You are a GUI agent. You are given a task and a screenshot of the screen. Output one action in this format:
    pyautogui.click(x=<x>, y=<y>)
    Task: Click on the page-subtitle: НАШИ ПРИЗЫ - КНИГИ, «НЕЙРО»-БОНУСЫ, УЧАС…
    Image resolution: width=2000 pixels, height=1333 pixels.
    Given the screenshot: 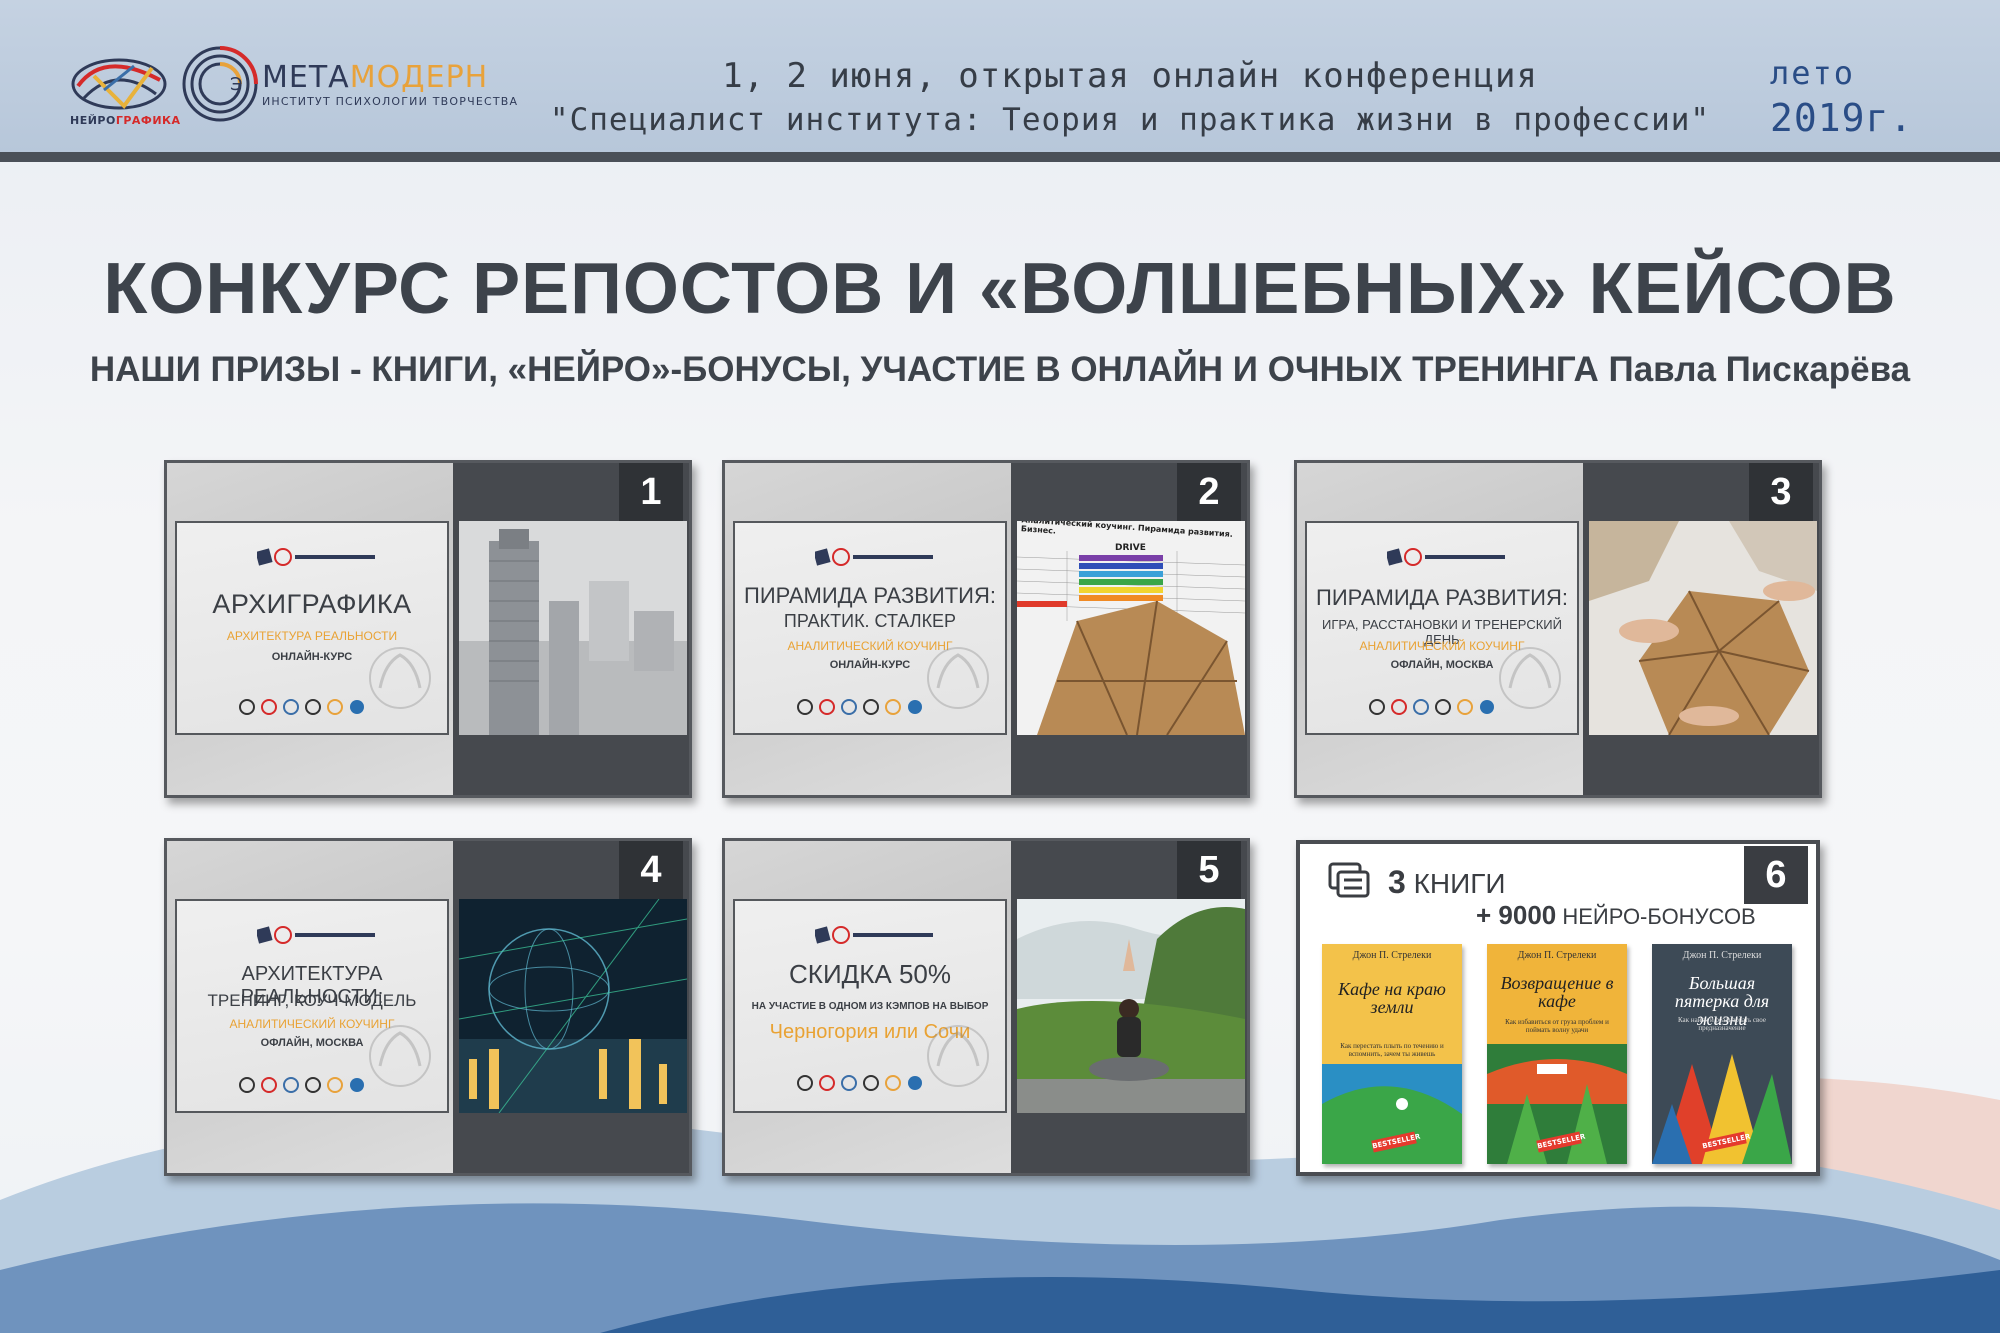 What is the action you would take?
    pyautogui.click(x=1000, y=369)
    